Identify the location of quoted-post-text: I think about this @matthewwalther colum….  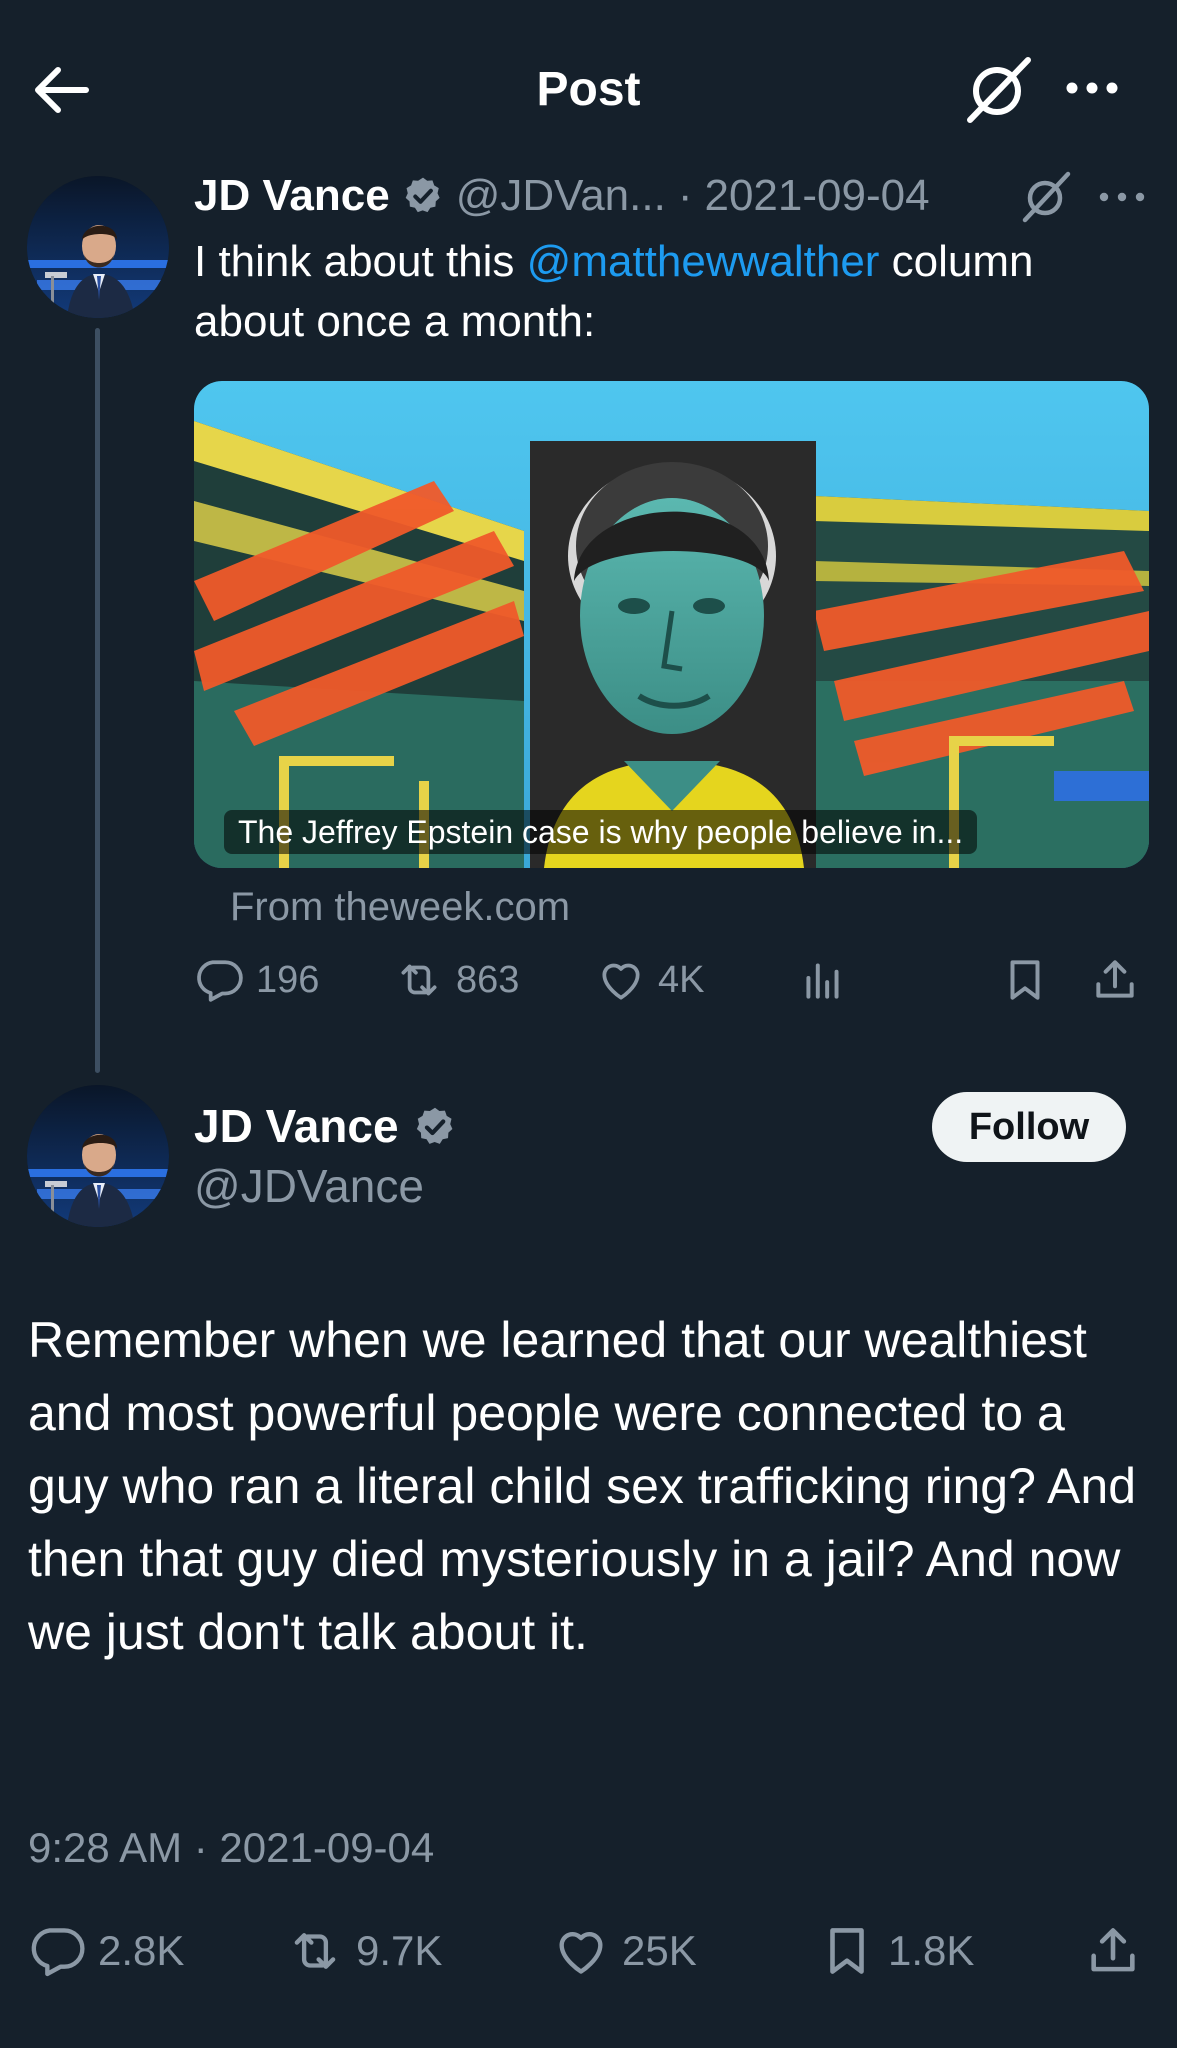
(669, 292).